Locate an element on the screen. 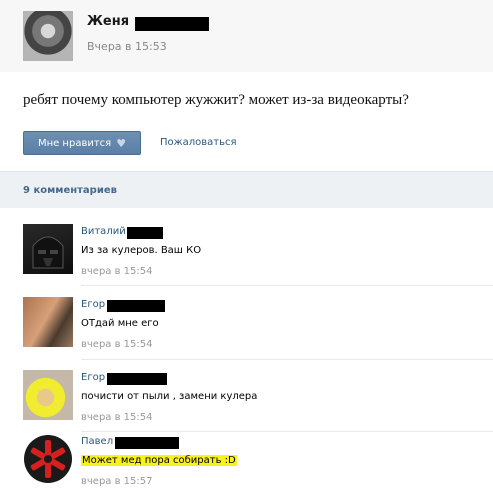 The image size is (493, 504). comments-count: 9 комментариев is located at coordinates (70, 190).